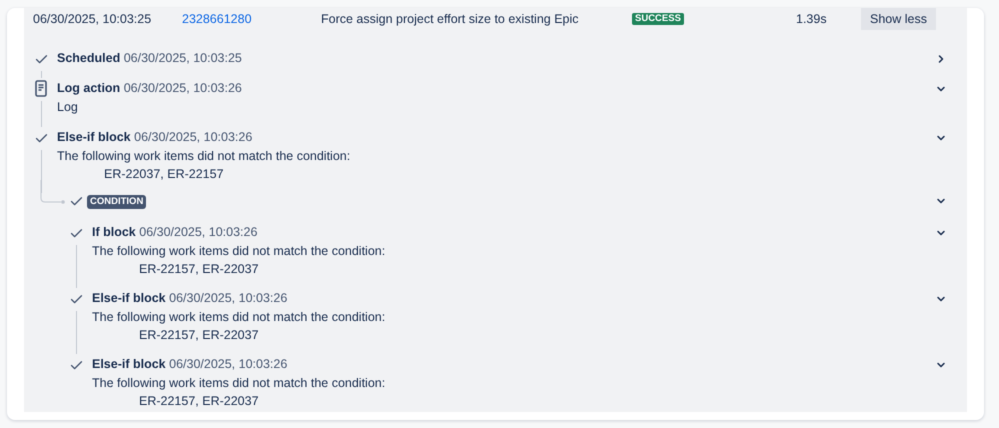 The height and width of the screenshot is (428, 999). What do you see at coordinates (140, 174) in the screenshot?
I see `work-item-keys: ER-22037, ER-22157` at bounding box center [140, 174].